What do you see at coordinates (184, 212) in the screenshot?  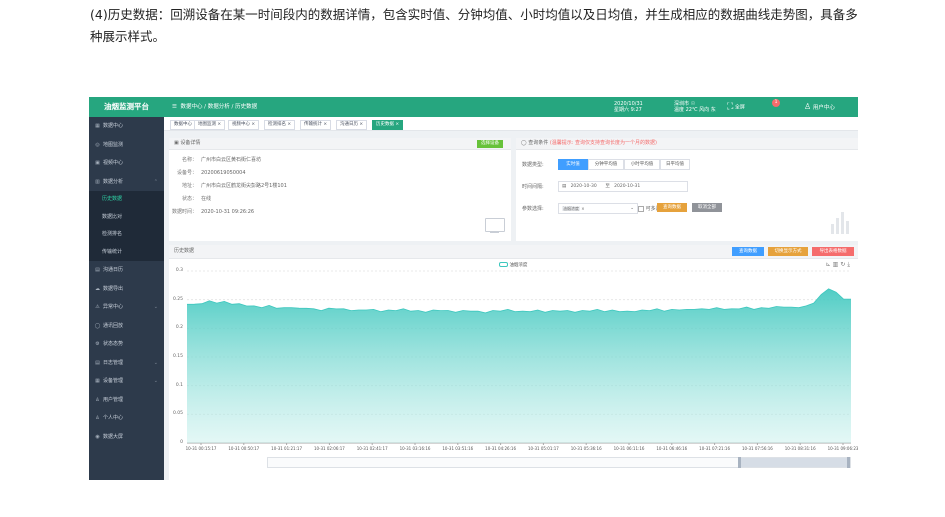 I see `device-info-label: 数据时间：` at bounding box center [184, 212].